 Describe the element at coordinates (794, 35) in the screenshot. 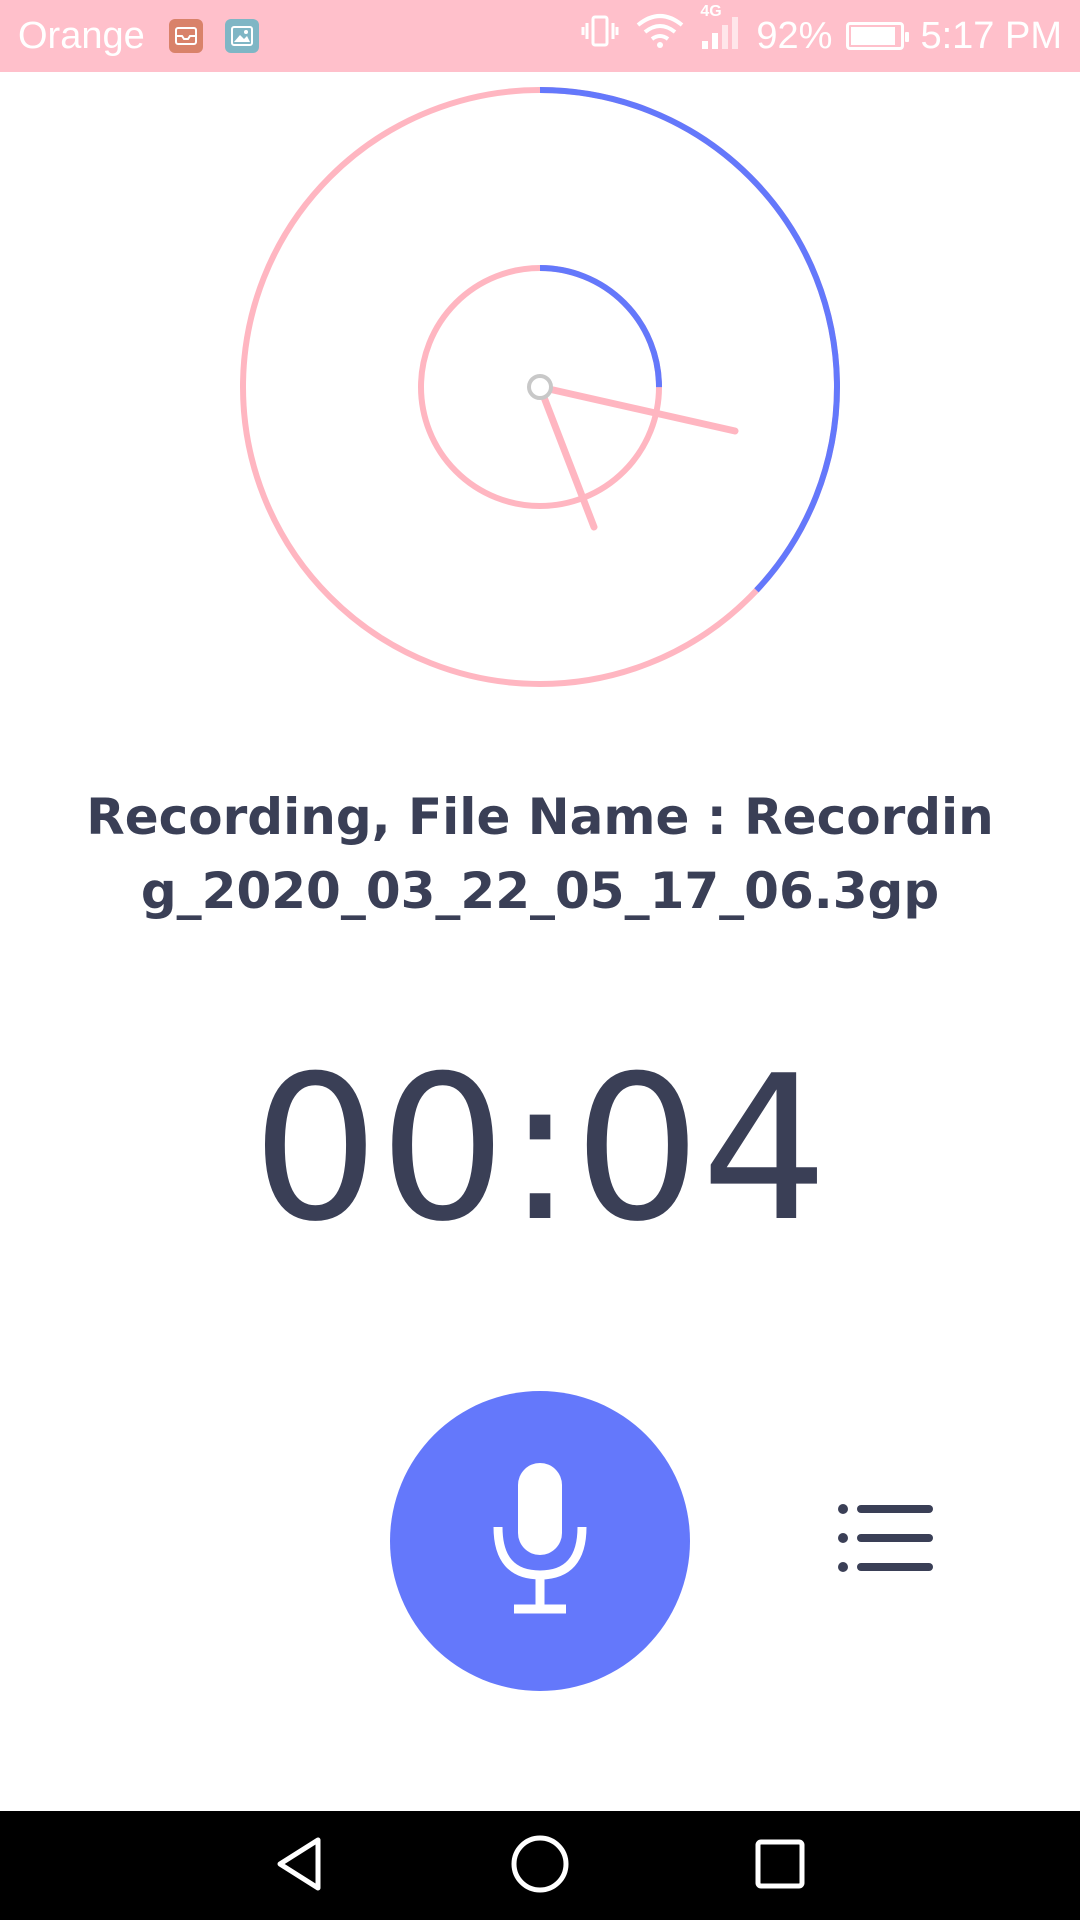

I see `battery-percent: 92%` at that location.